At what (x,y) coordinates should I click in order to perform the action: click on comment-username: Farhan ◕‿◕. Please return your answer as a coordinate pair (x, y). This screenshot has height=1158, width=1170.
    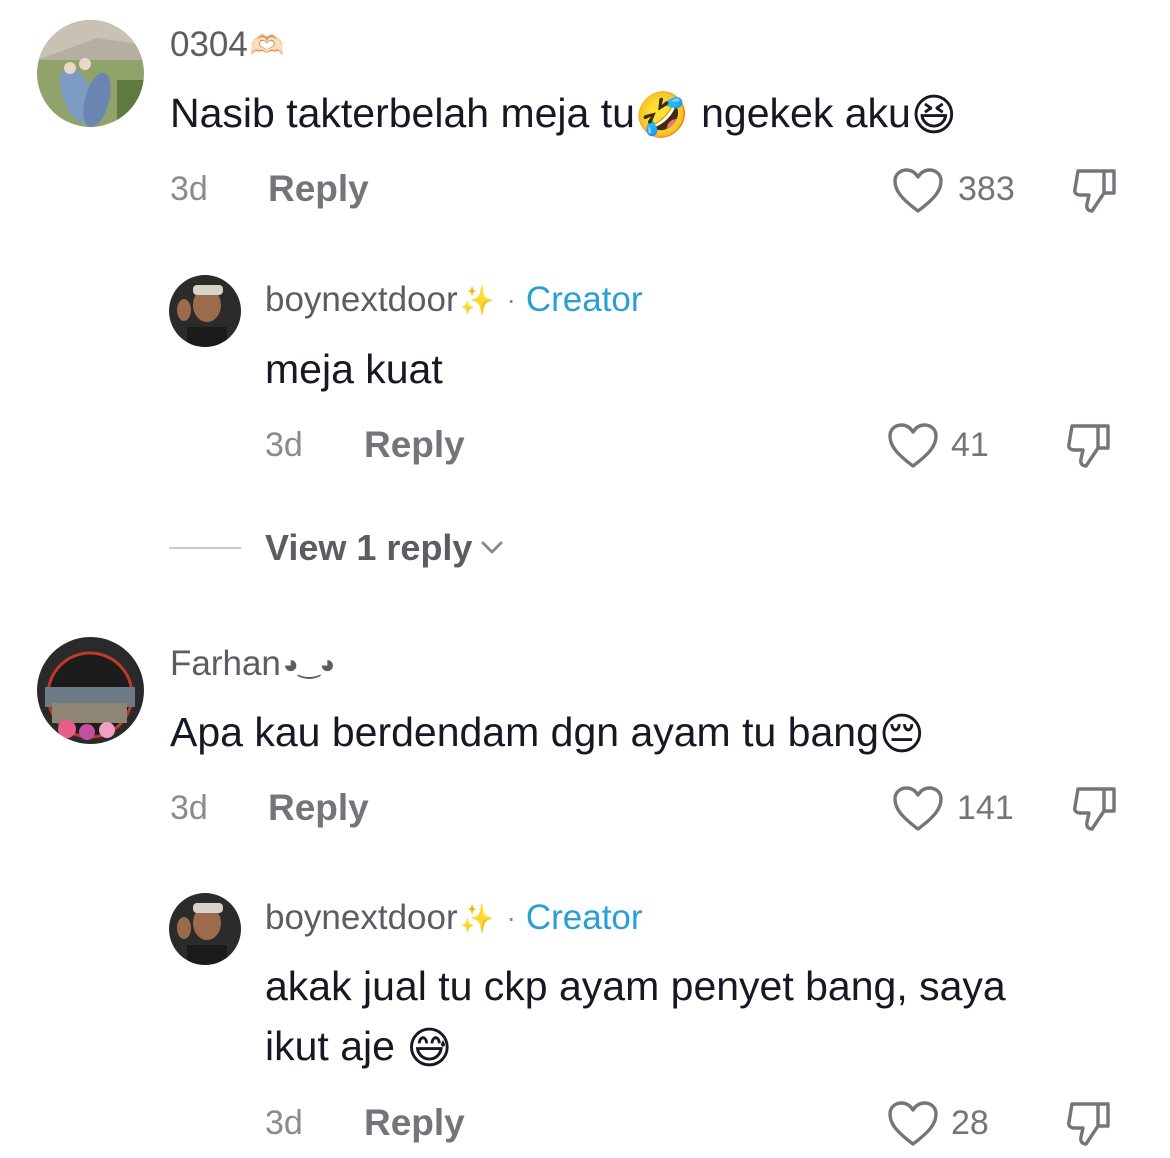
    Looking at the image, I should click on (252, 664).